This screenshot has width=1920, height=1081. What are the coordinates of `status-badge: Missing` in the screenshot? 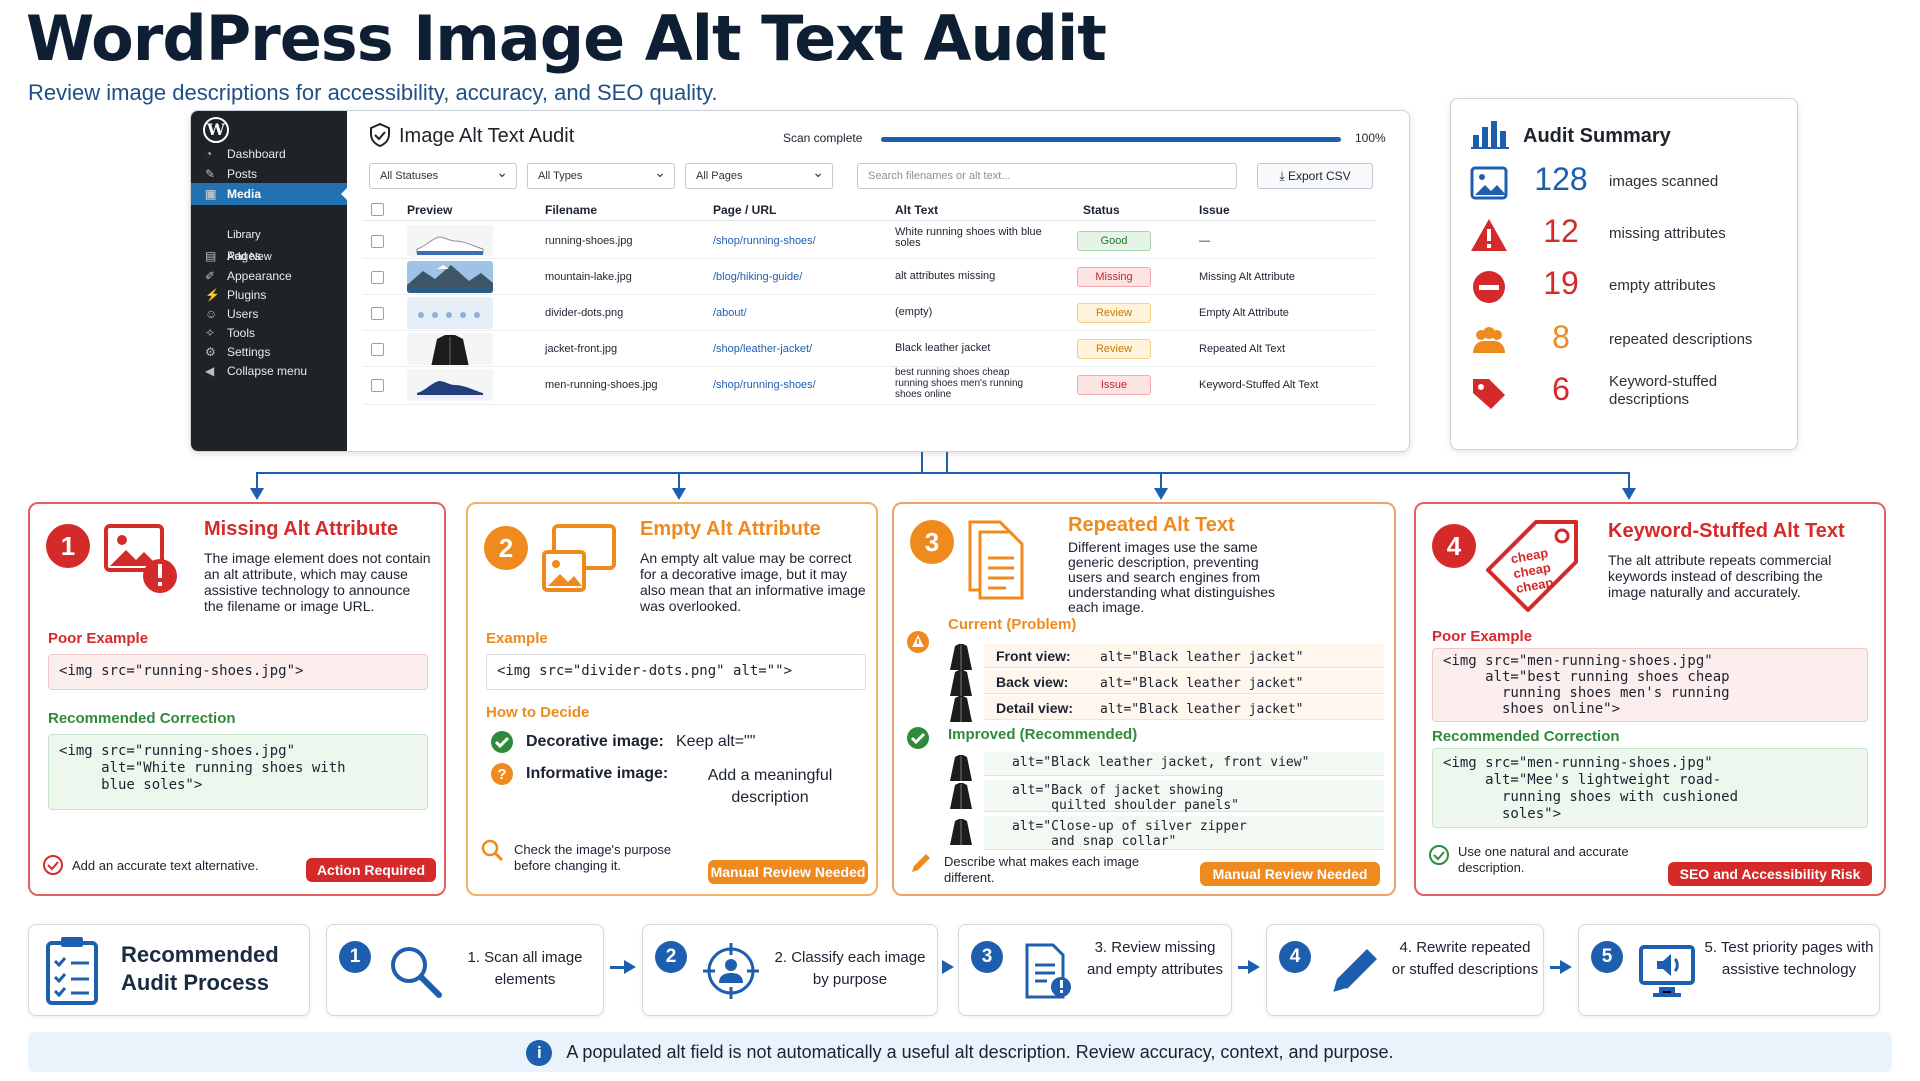 It's located at (1114, 277).